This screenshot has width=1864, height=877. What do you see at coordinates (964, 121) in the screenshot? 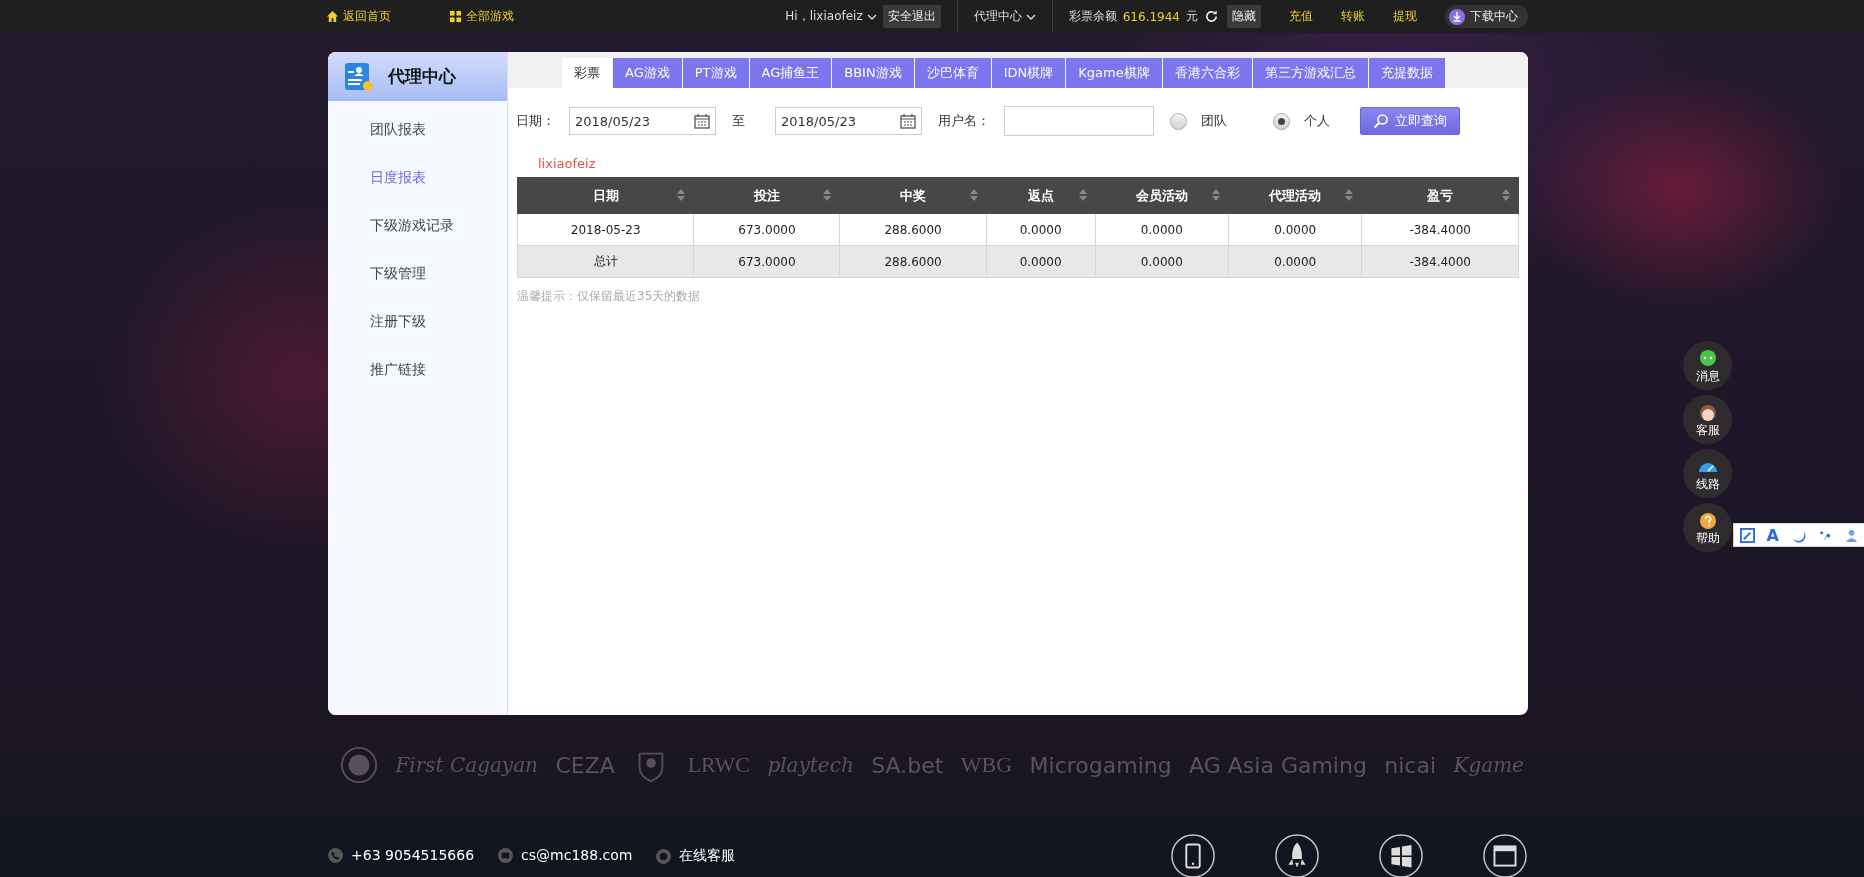
I see `username-label: 用户名：` at bounding box center [964, 121].